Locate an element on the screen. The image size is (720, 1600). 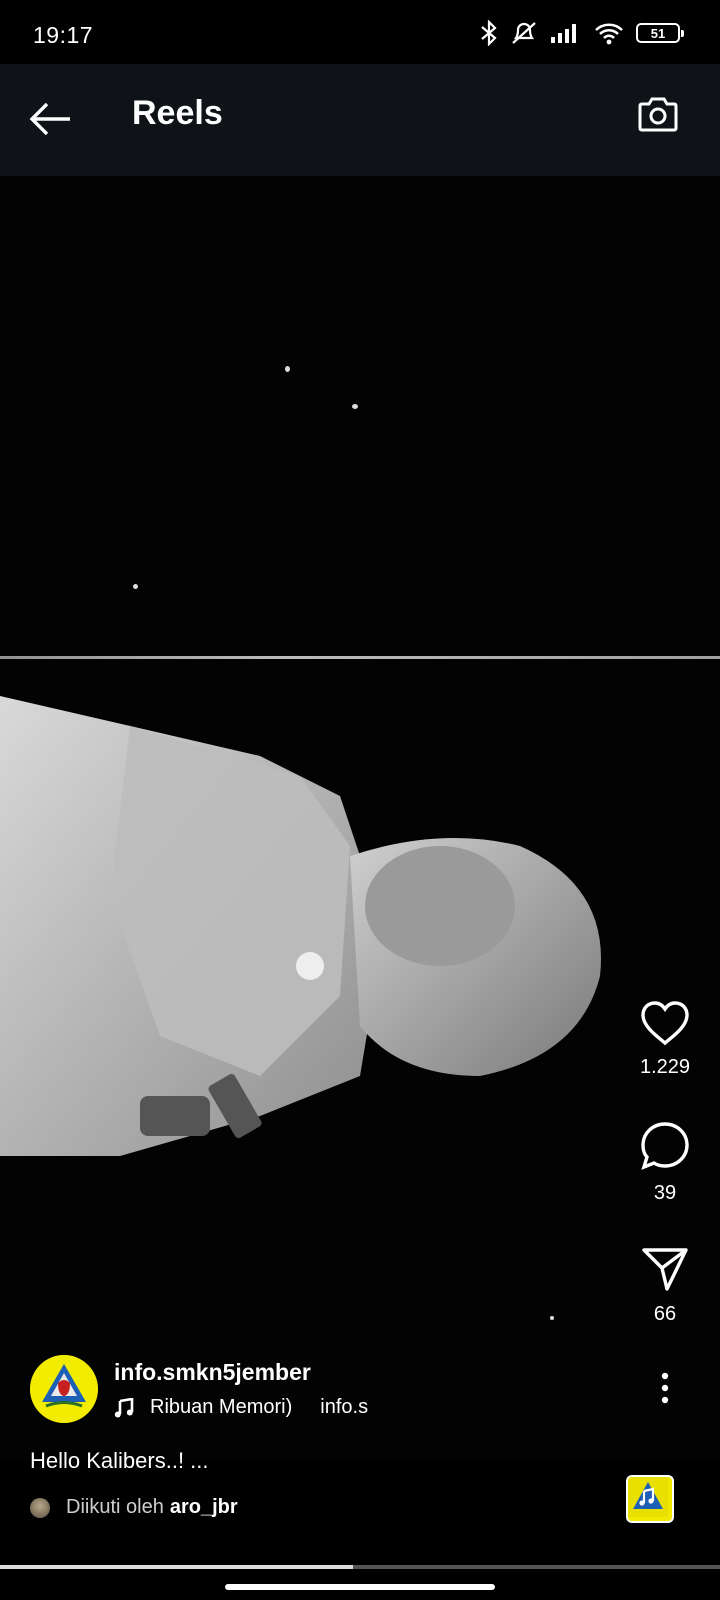
audio-title: Ribuan Memori) is located at coordinates (221, 1407).